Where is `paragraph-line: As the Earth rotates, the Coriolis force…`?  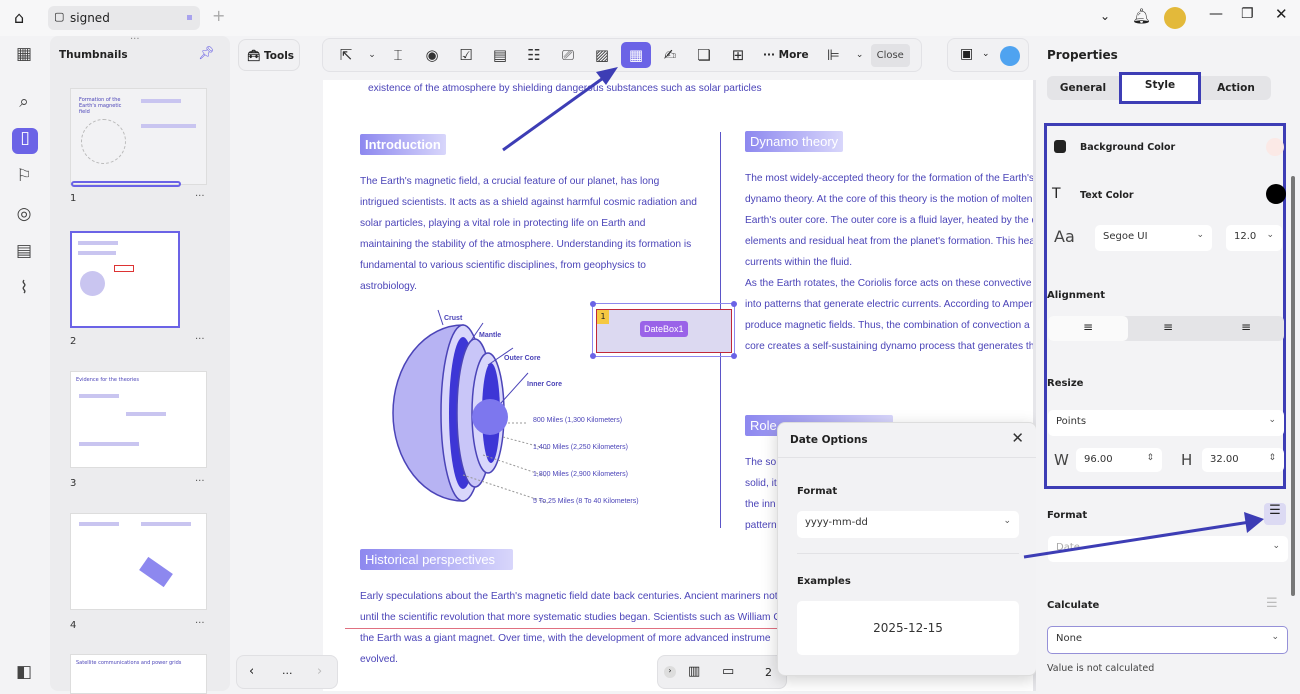
paragraph-line: As the Earth rotates, the Coriolis force… is located at coordinates (888, 283).